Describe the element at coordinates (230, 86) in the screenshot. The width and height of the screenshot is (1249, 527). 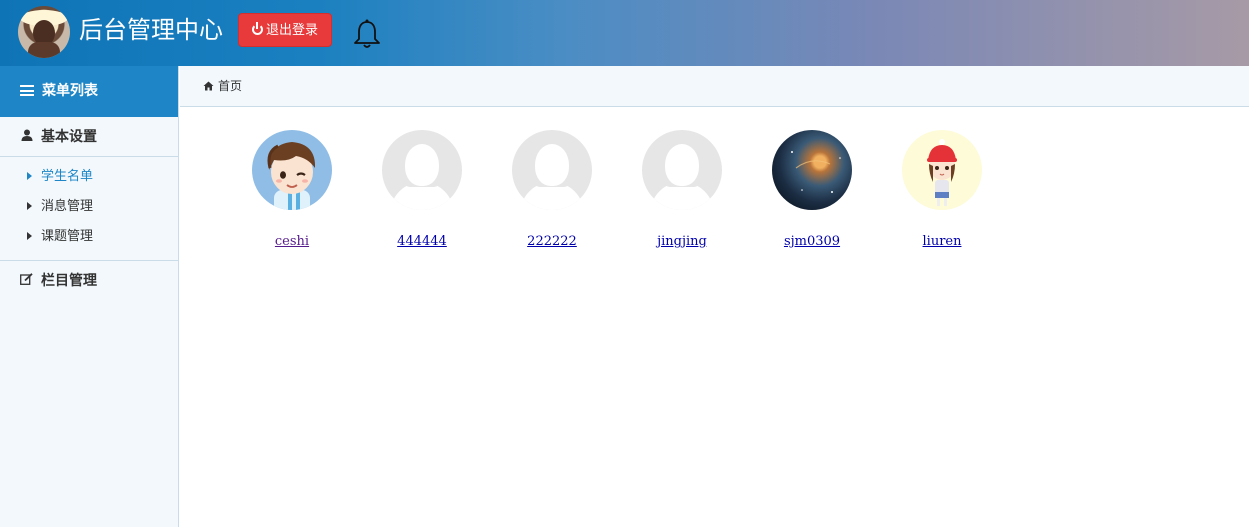
I see `breadcrumb-home: 首页` at that location.